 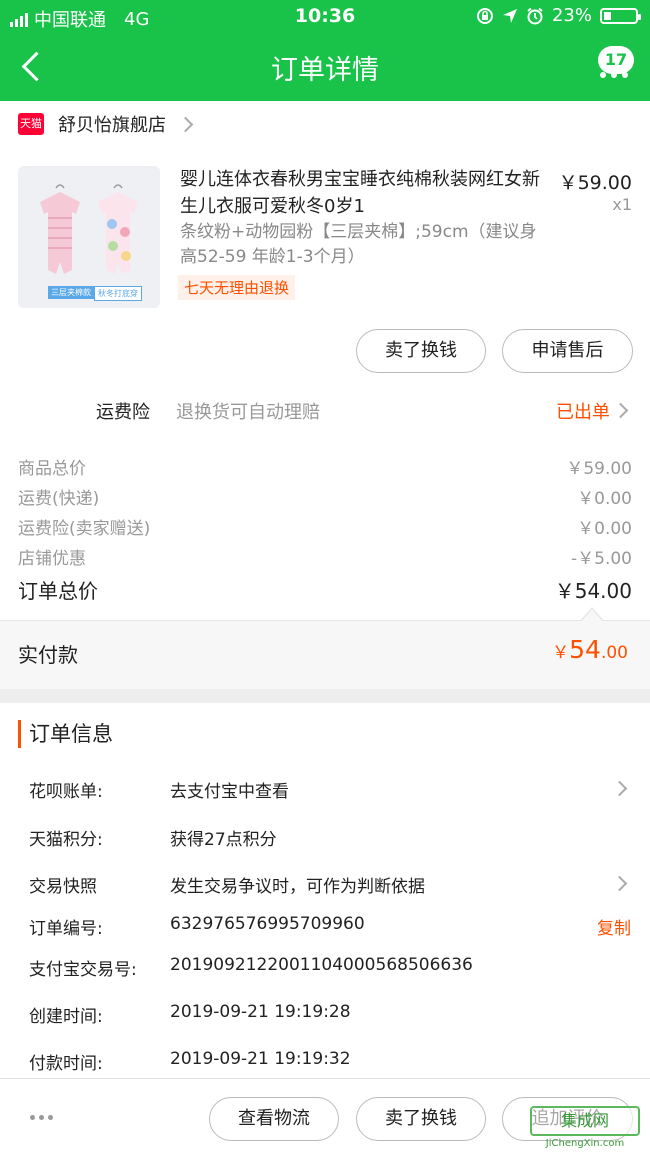 I want to click on tmall-logo: 天猫, so click(x=31, y=124).